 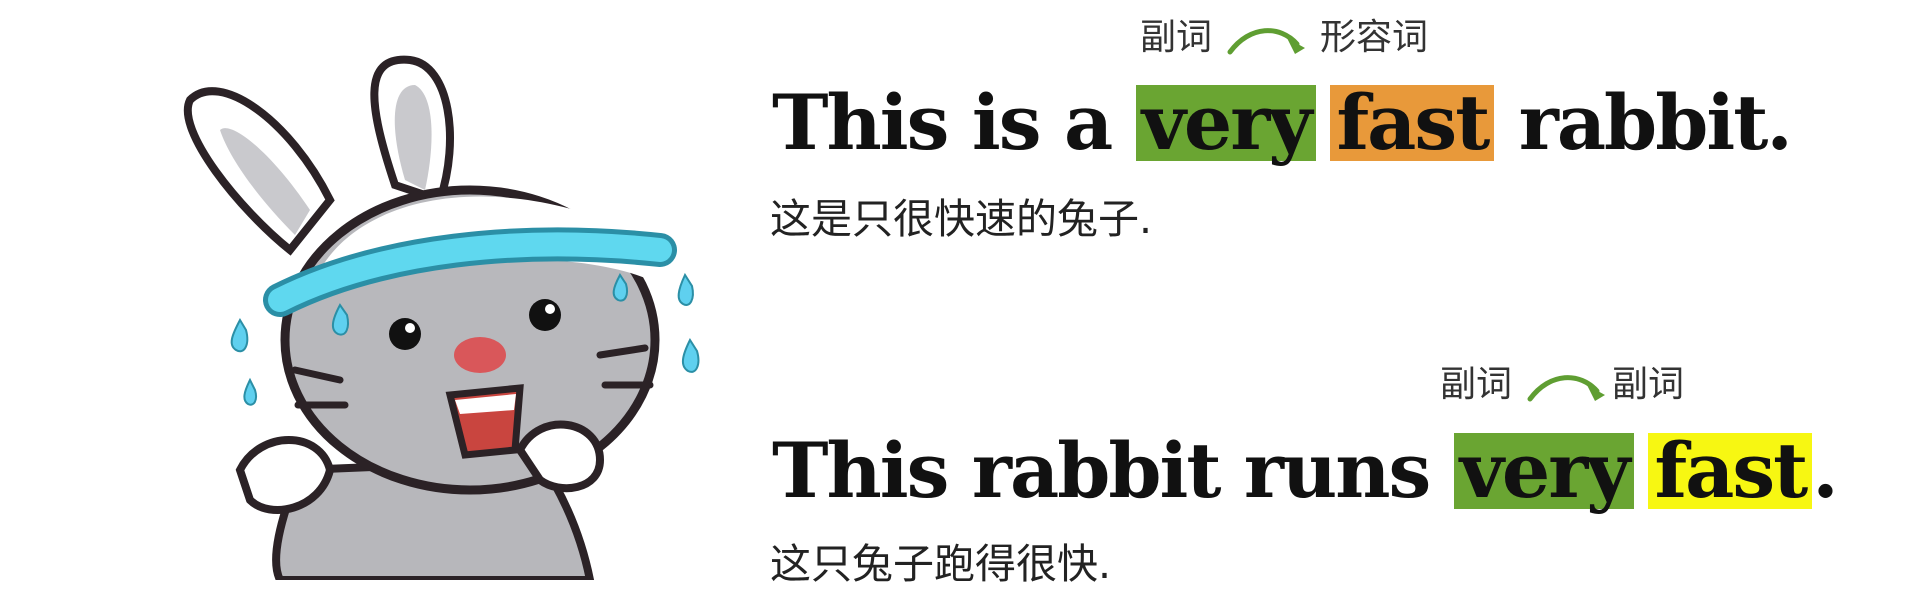 What do you see at coordinates (1825, 470) in the screenshot?
I see `sentence-2-end: .` at bounding box center [1825, 470].